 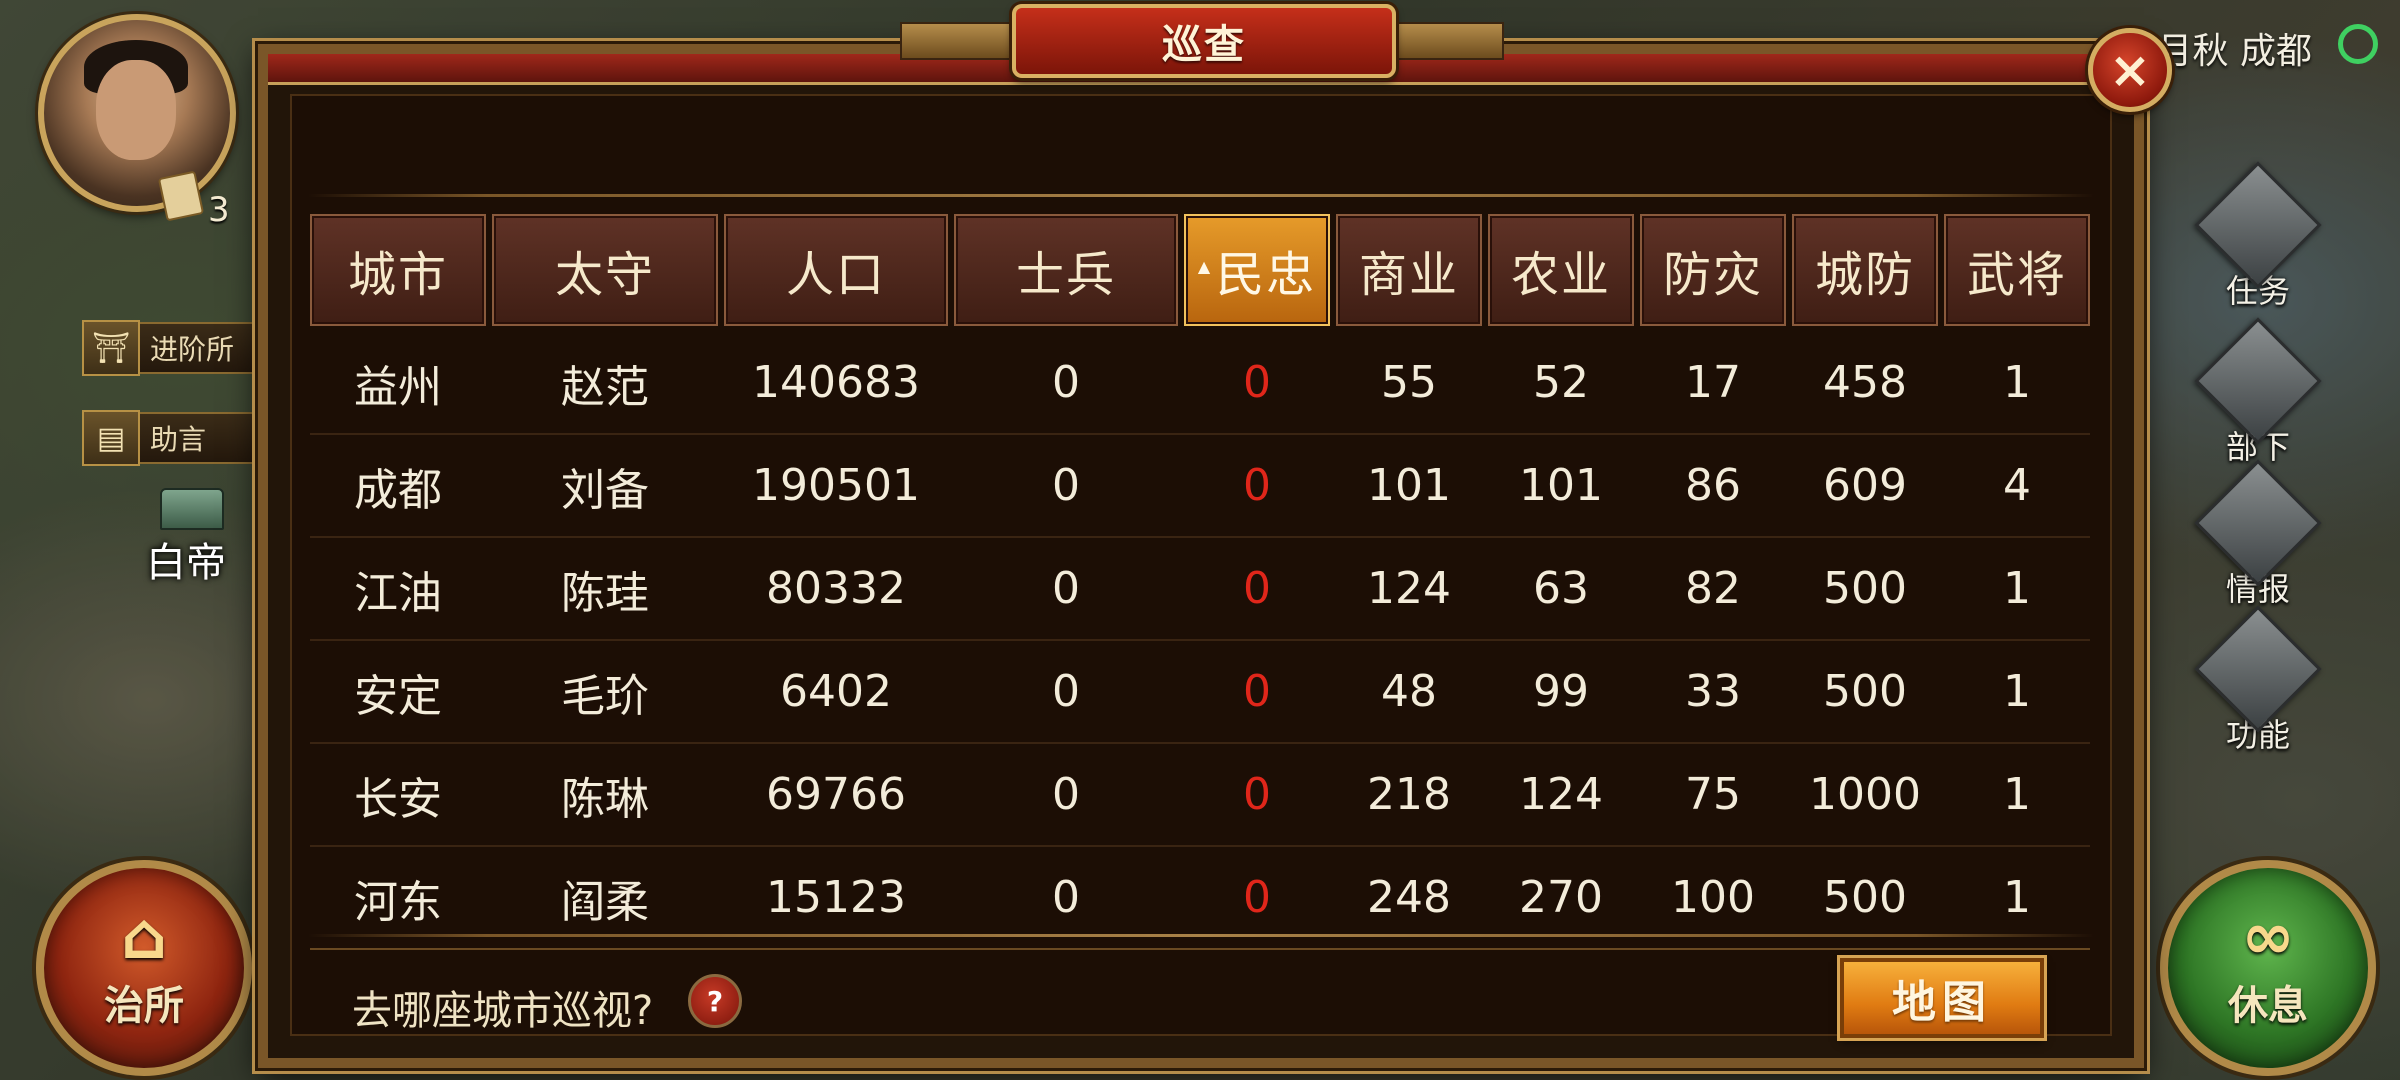 I want to click on patrol-question: 去哪座城市巡视?, so click(x=503, y=1011).